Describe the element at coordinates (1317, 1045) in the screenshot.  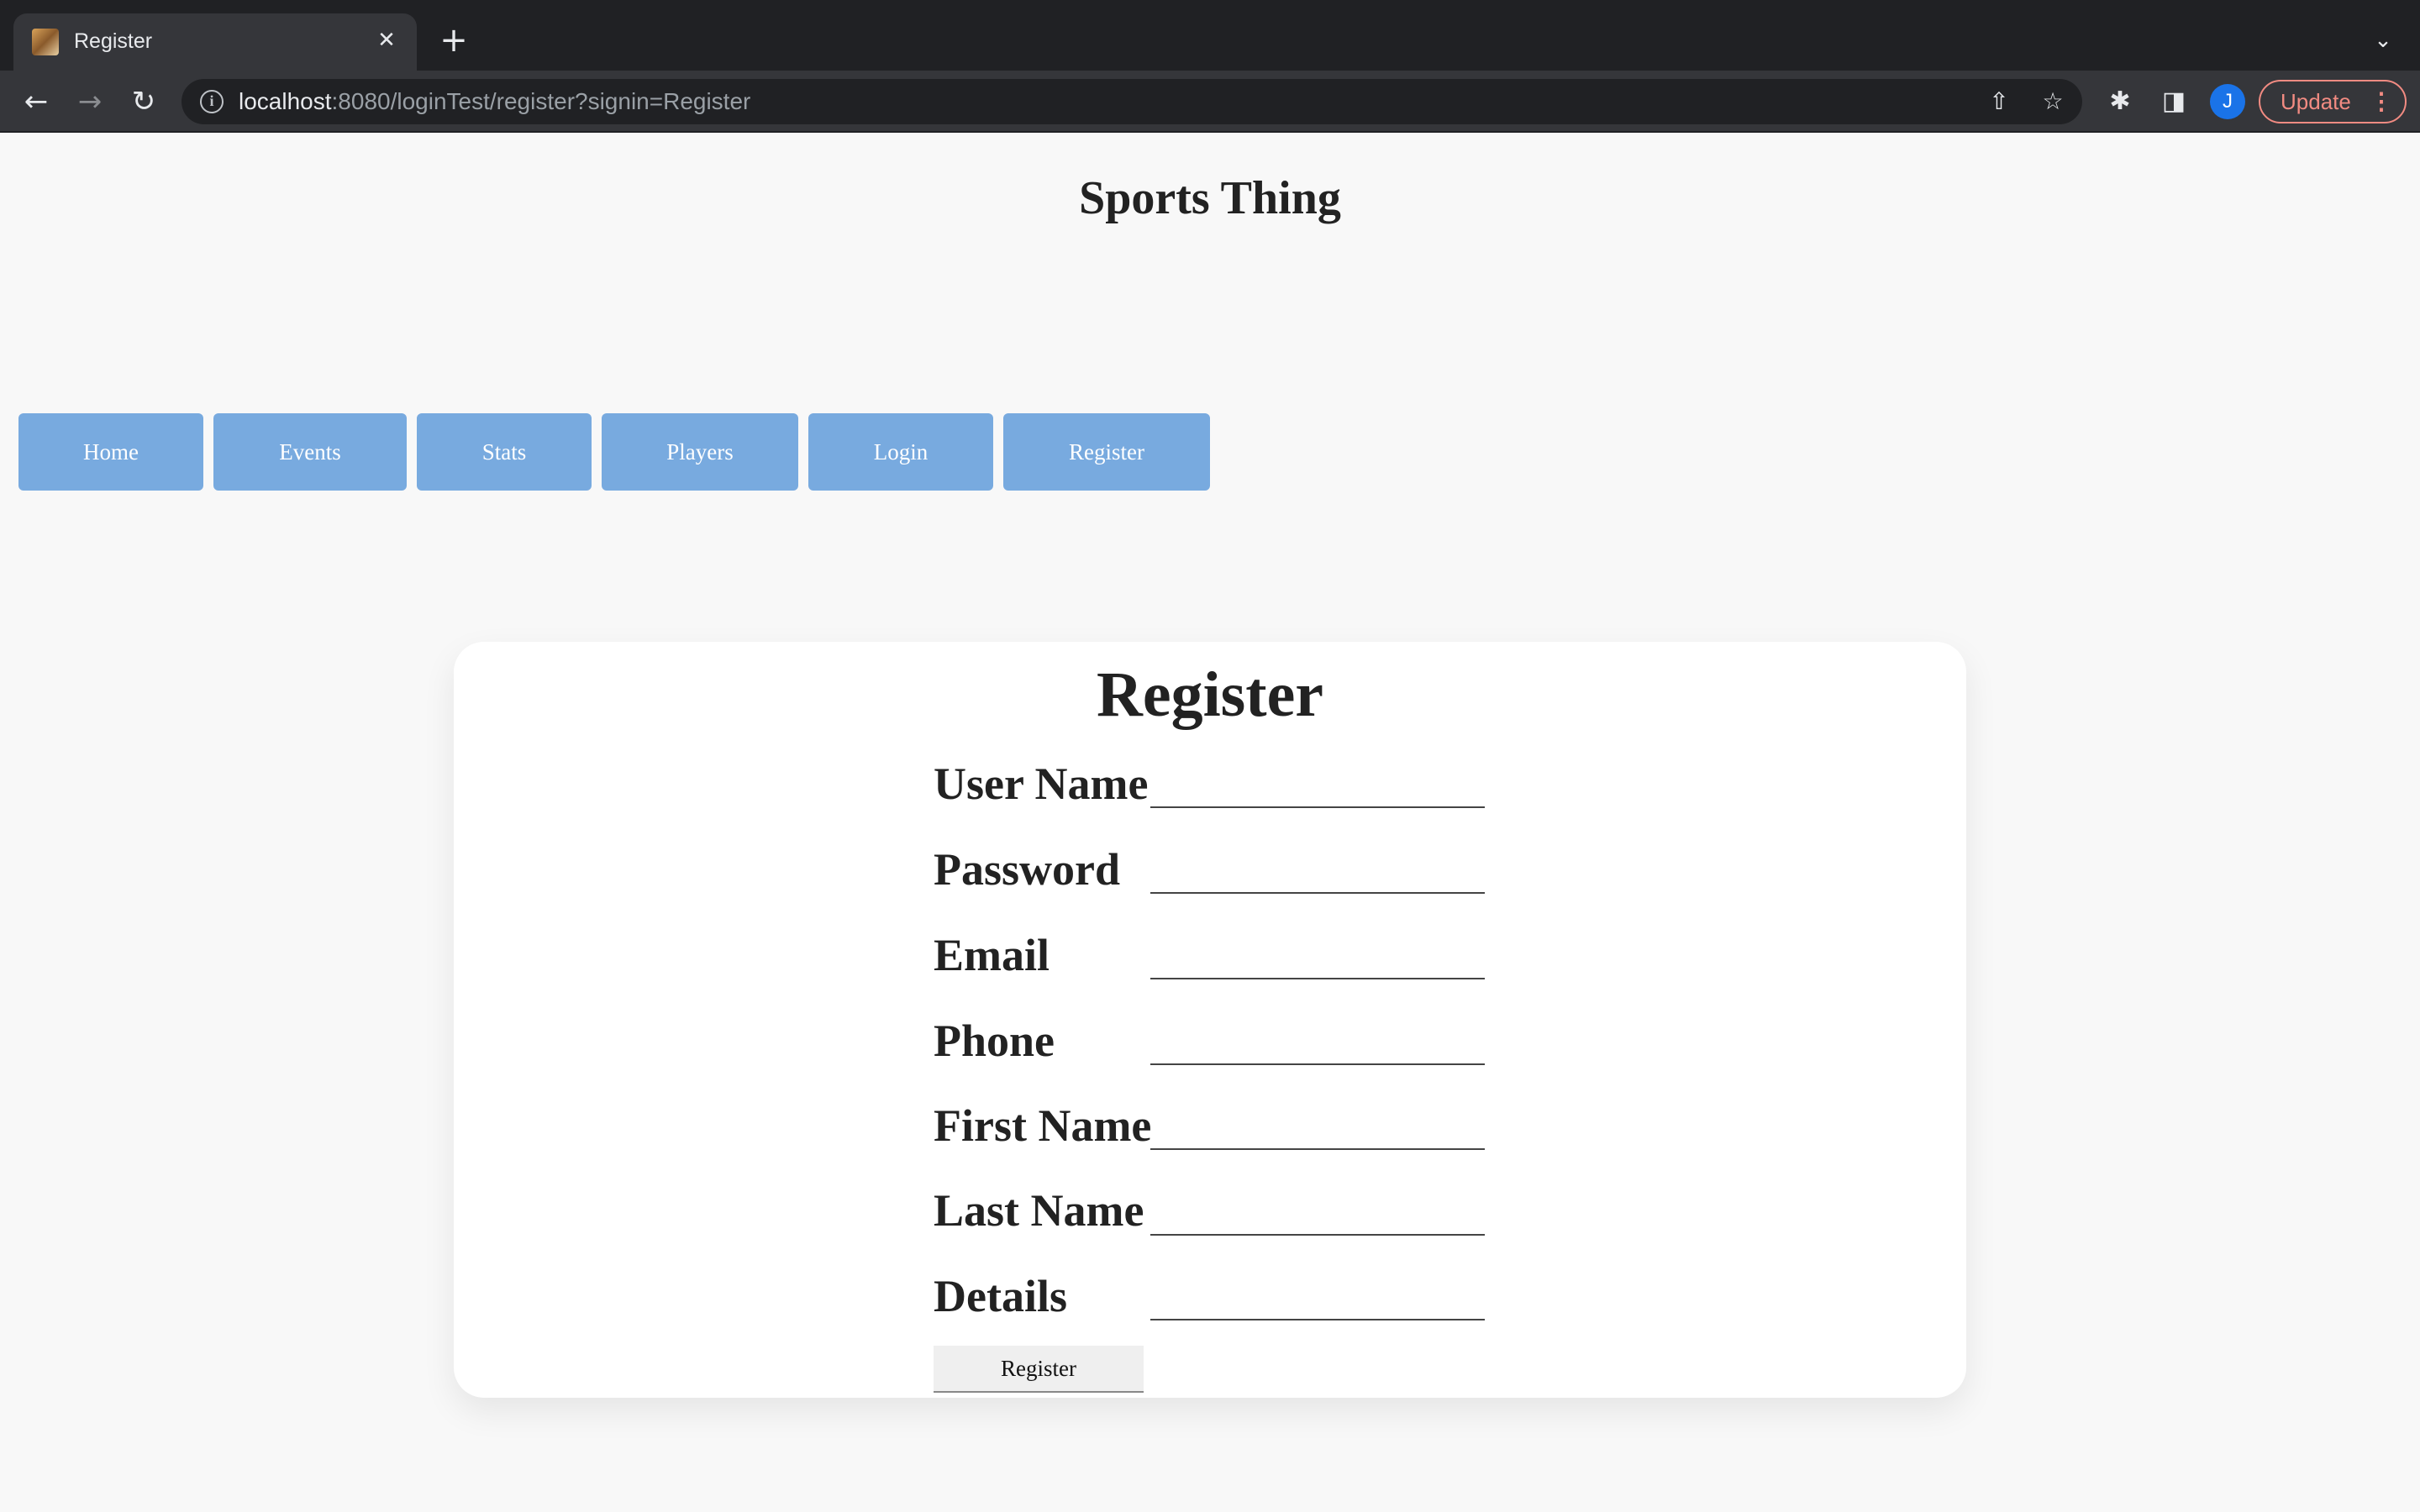
I see `phone-input` at that location.